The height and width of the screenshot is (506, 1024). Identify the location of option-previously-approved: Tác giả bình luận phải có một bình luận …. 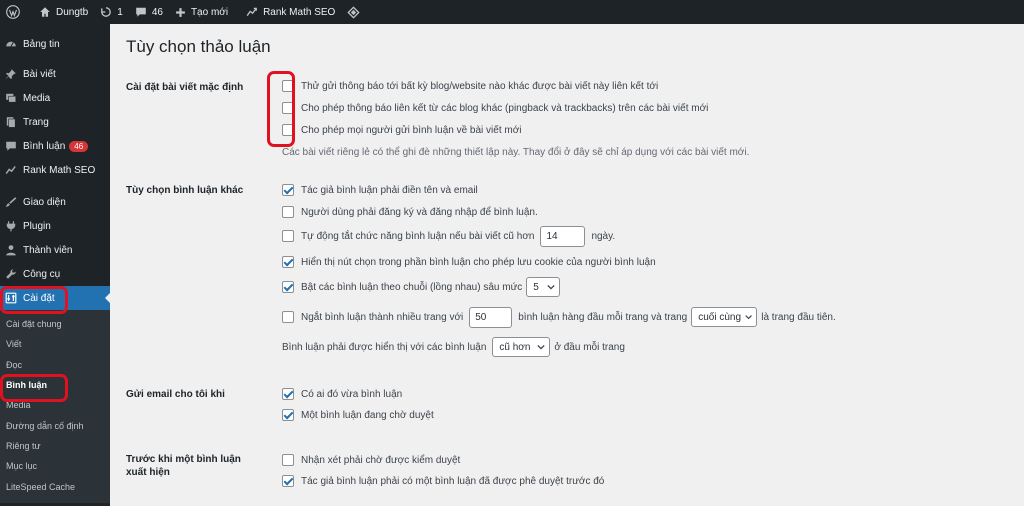
(443, 481).